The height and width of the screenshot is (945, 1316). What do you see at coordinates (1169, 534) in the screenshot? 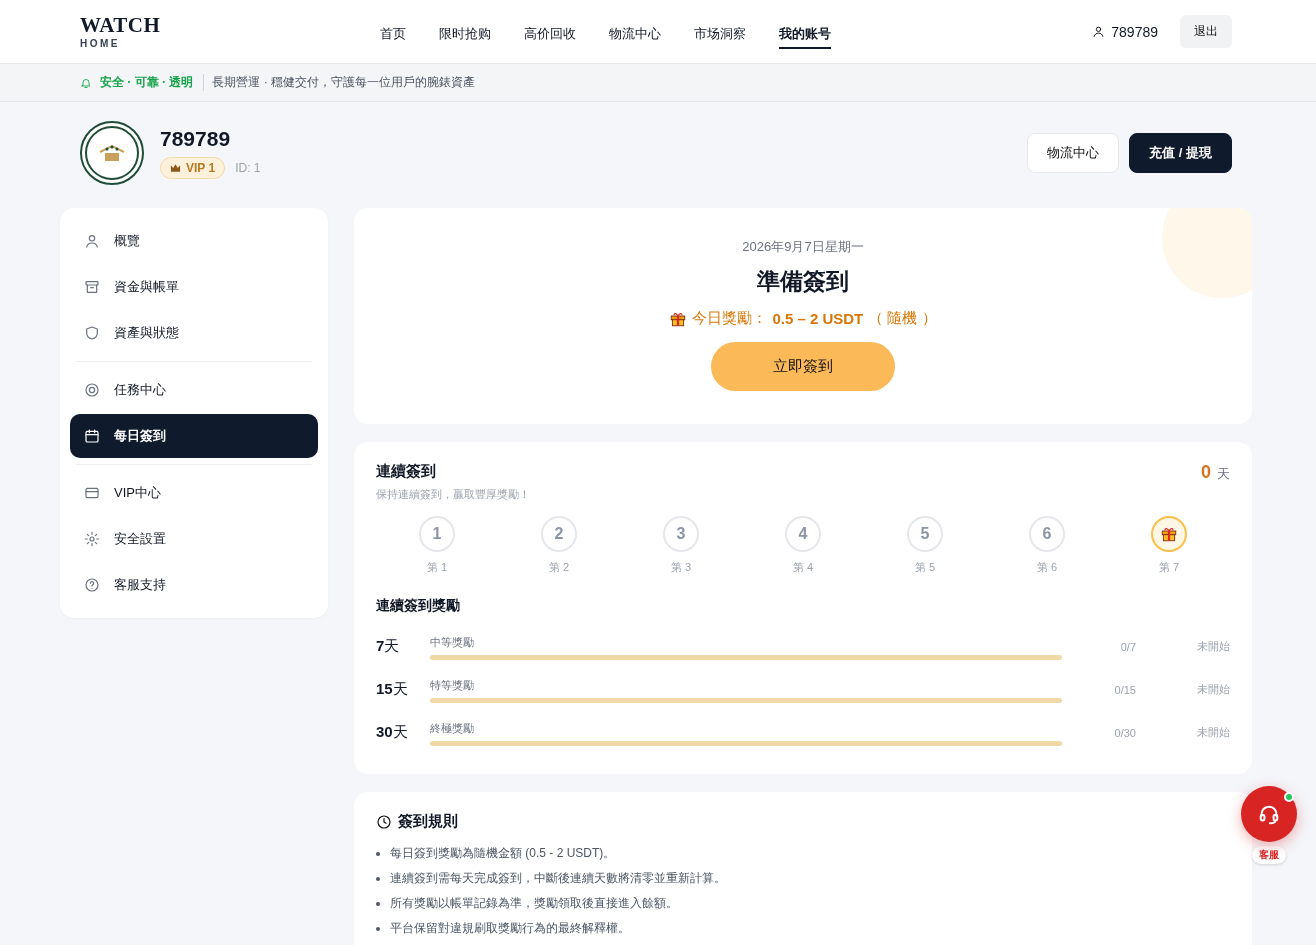
I see `gift-icon` at bounding box center [1169, 534].